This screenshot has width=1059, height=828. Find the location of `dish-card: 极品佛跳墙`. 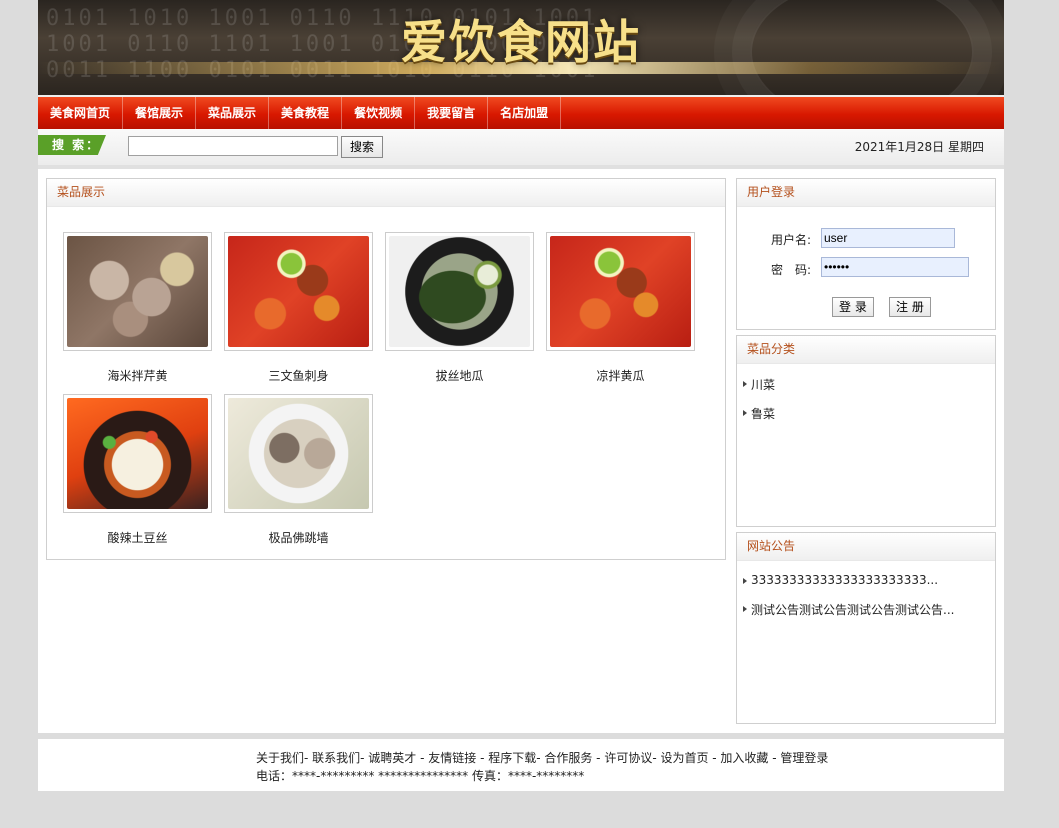

dish-card: 极品佛跳墙 is located at coordinates (298, 470).